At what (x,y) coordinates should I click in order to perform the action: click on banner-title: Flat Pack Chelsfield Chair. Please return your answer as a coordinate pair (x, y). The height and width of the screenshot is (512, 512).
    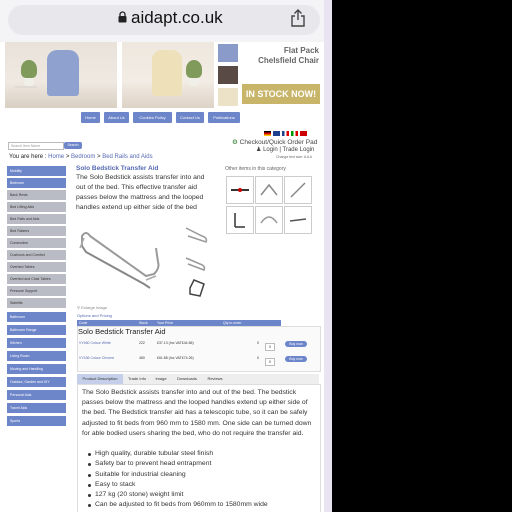
    Looking at the image, I should click on (288, 55).